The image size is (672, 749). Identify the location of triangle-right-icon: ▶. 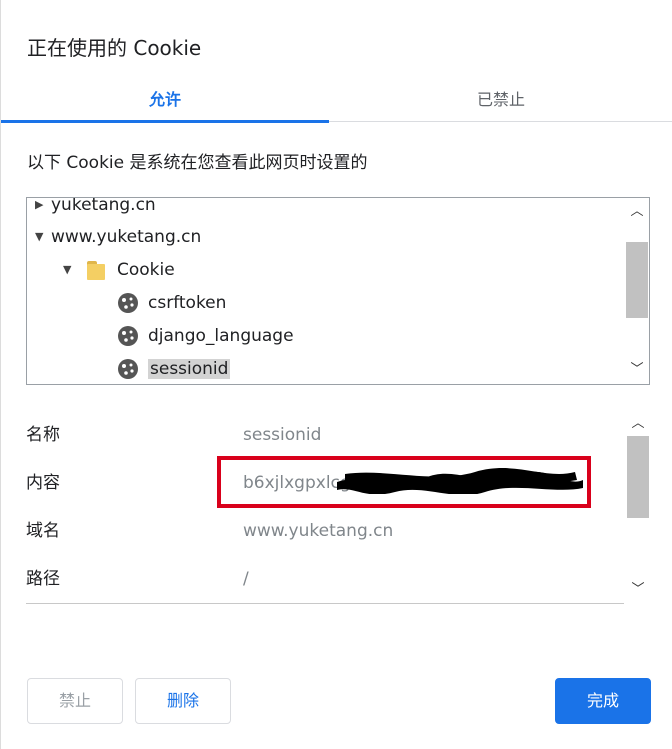
(43, 209).